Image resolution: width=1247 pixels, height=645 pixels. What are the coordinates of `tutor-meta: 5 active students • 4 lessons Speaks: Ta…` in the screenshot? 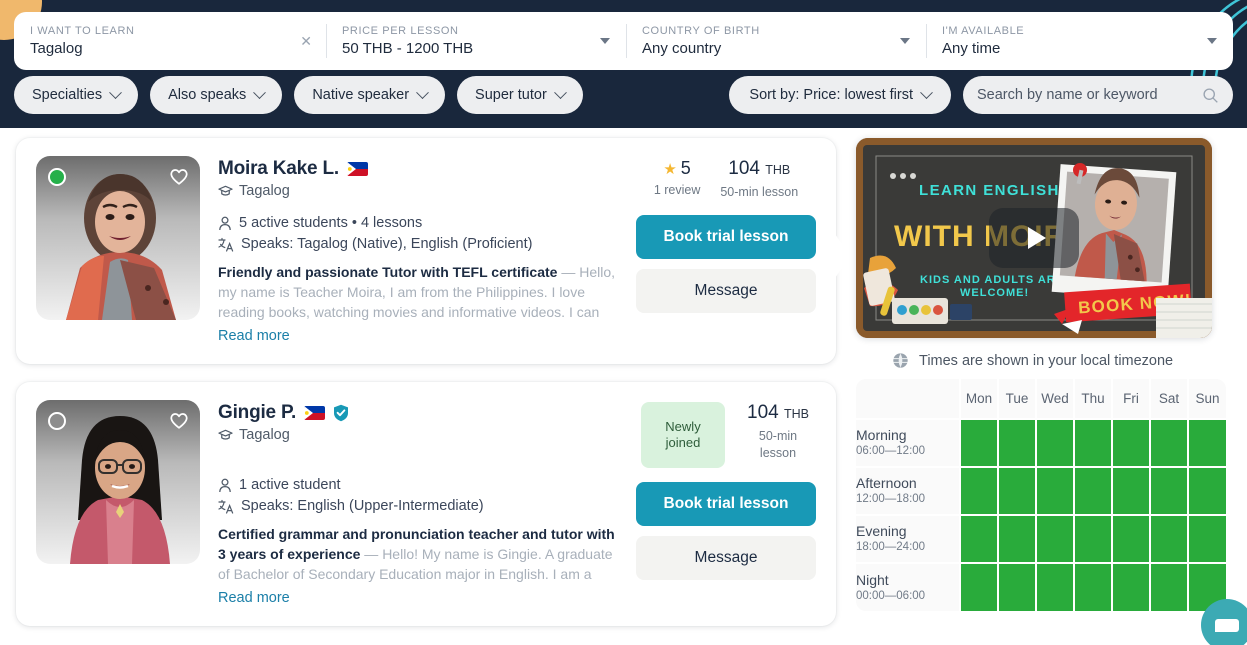 It's located at (418, 234).